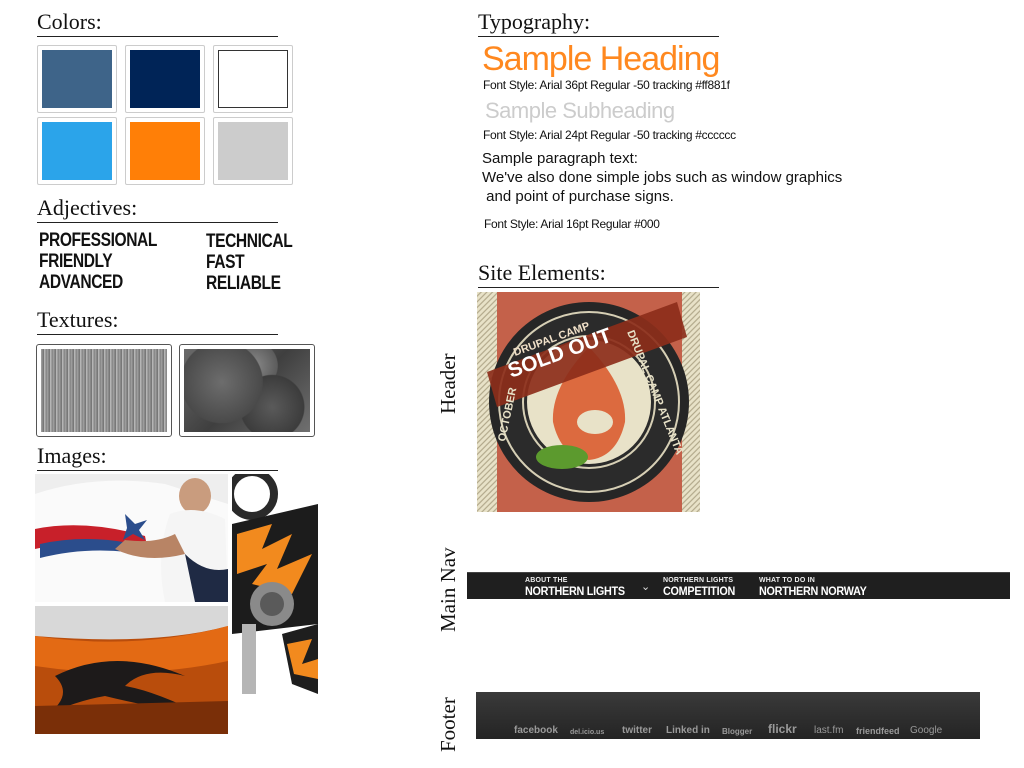  Describe the element at coordinates (448, 724) in the screenshot. I see `footer-label: Footer` at that location.